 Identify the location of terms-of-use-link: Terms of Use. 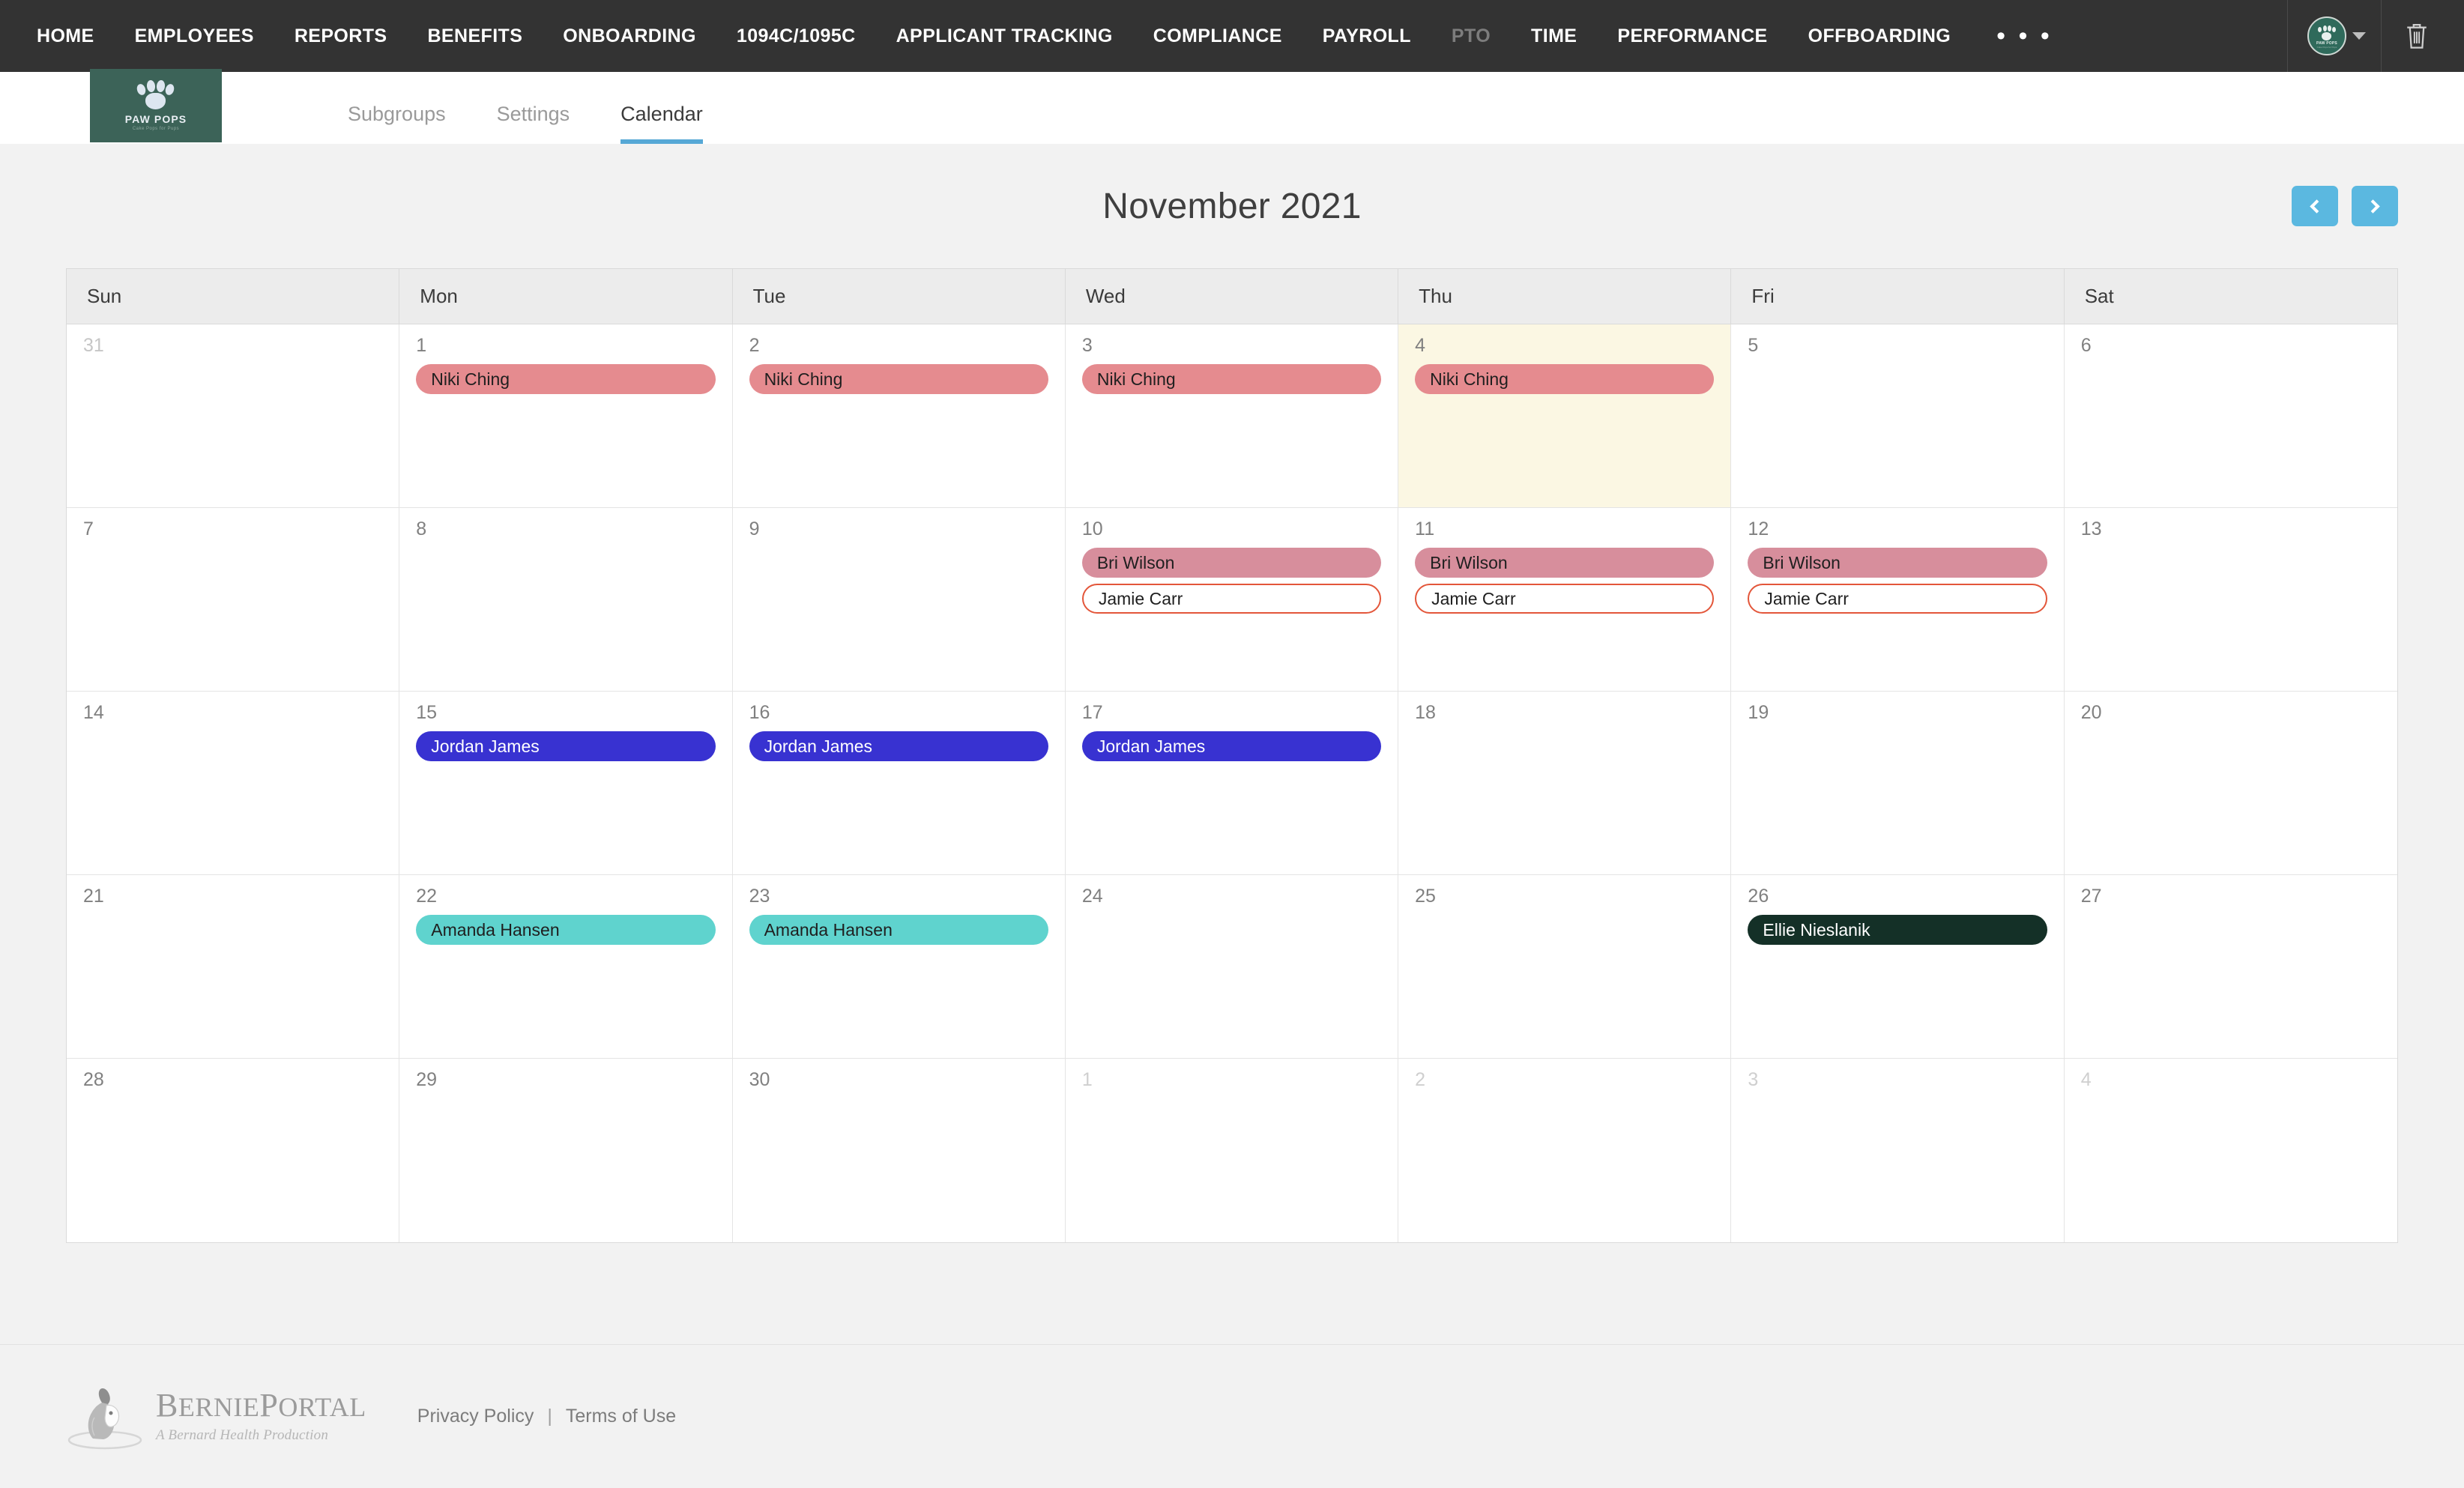
(621, 1416).